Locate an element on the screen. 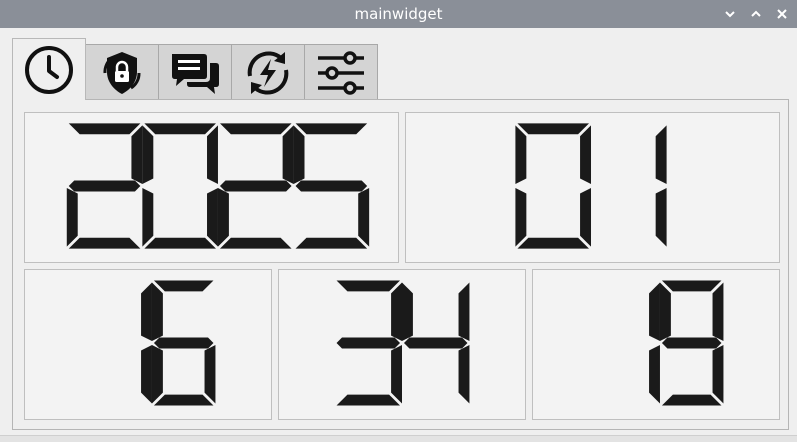  window-controls is located at coordinates (756, 14).